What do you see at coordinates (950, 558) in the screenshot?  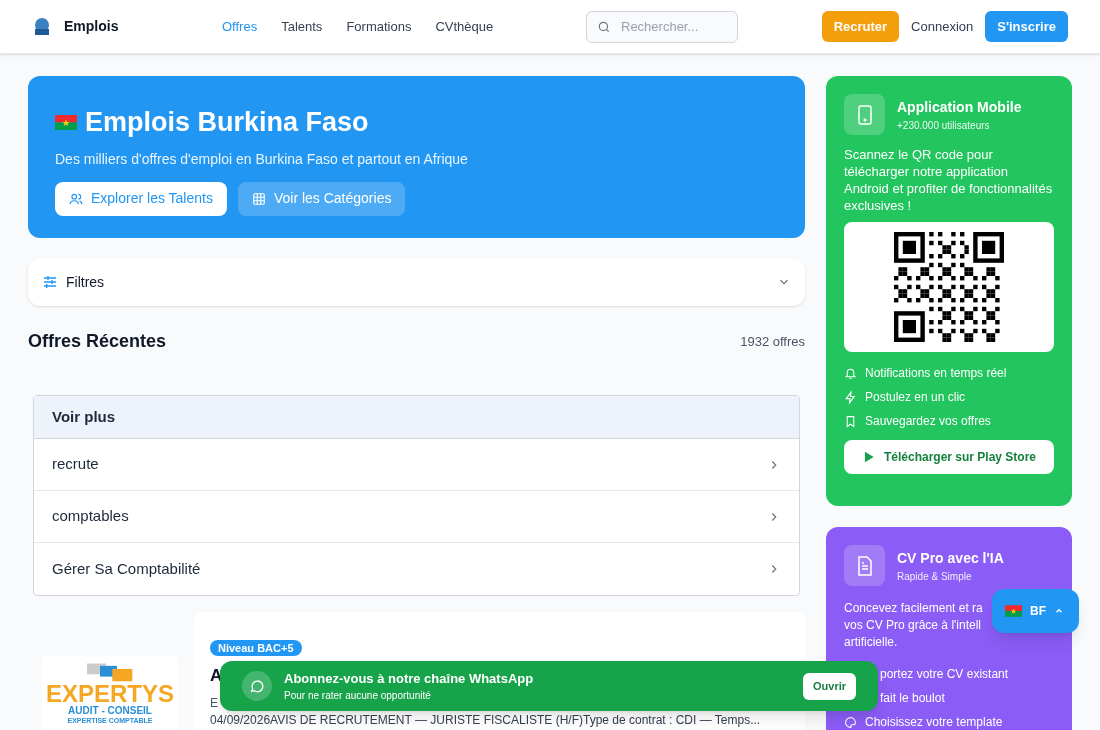 I see `card-title: CV Pro avec l'IA` at bounding box center [950, 558].